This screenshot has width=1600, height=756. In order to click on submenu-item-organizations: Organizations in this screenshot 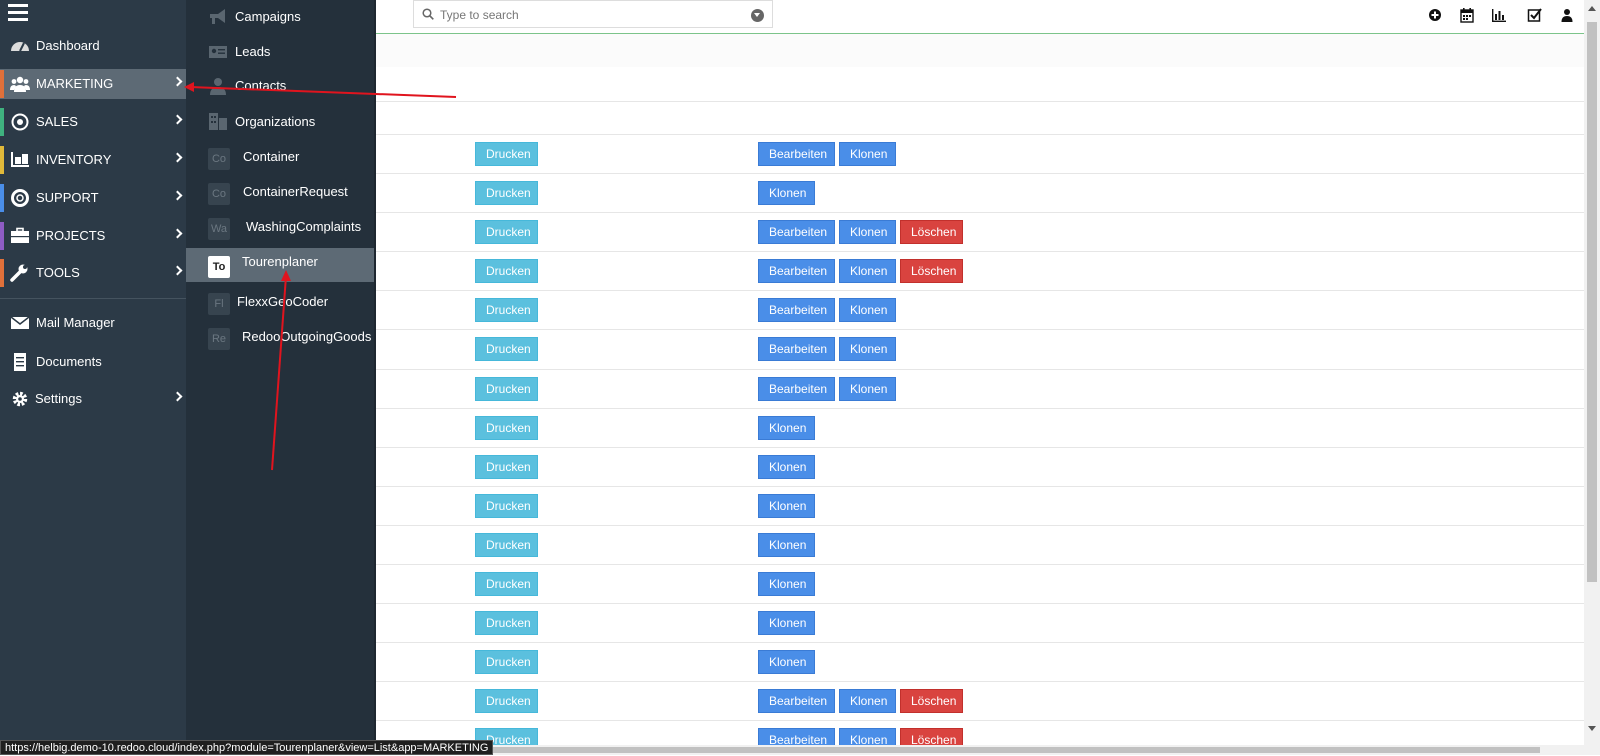, I will do `click(280, 121)`.